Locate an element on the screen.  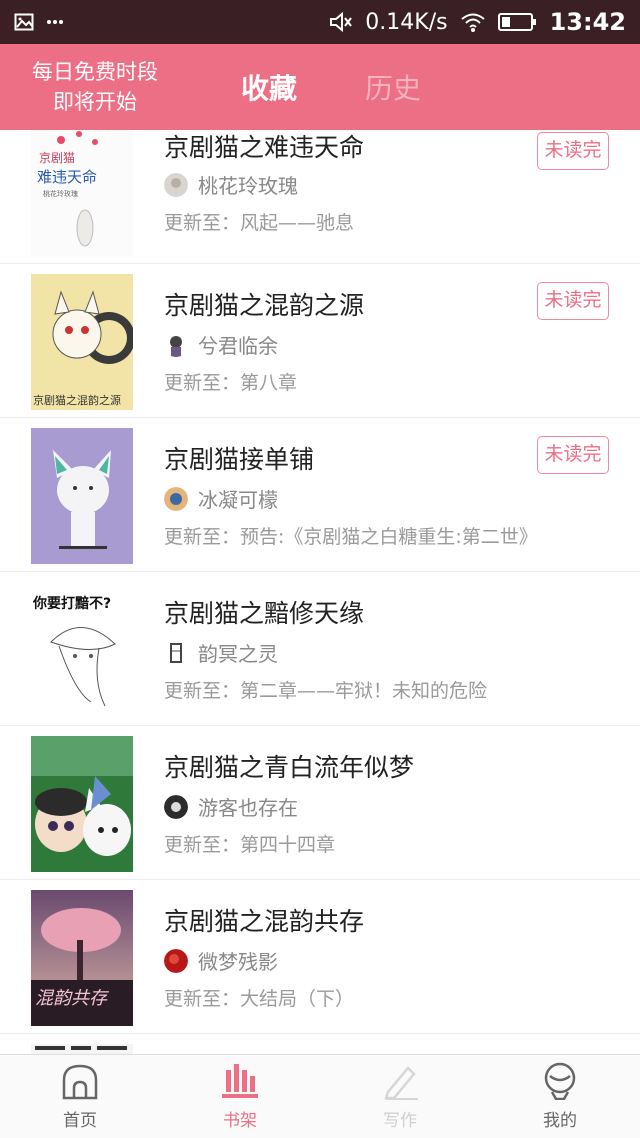
book-update: 更新至：第四十四章 is located at coordinates (250, 845).